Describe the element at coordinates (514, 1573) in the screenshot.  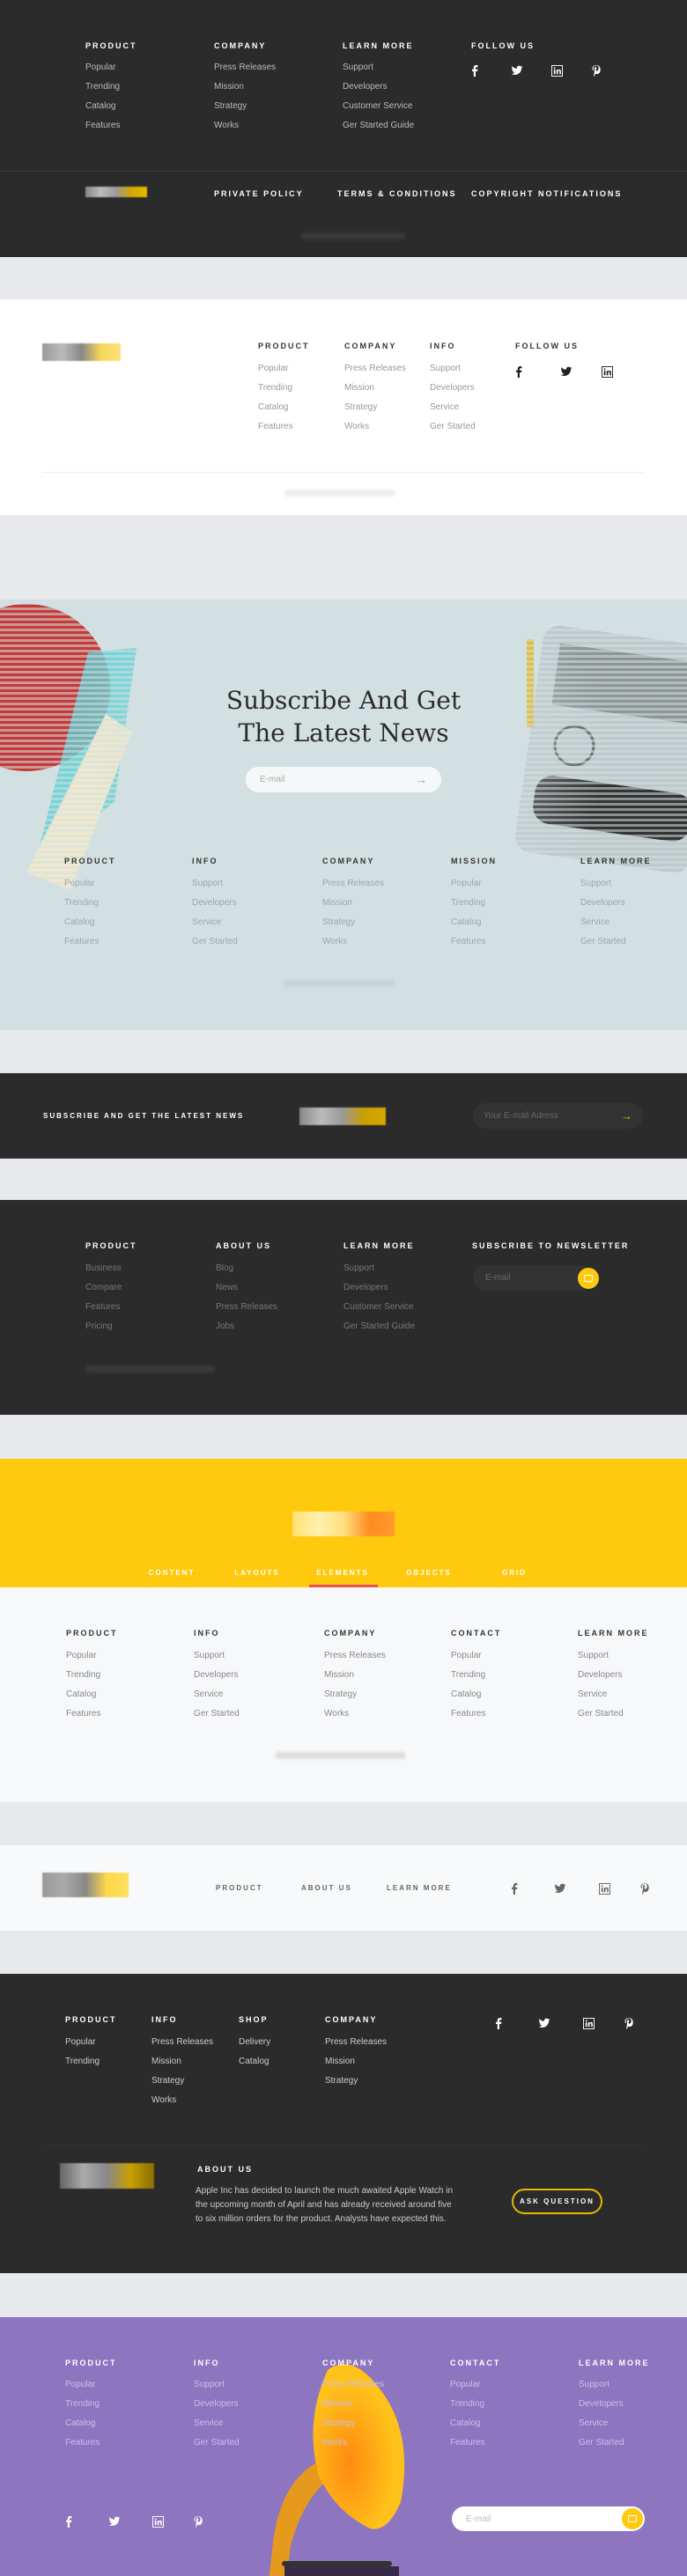
I see `nav-tab-grid: GRID` at that location.